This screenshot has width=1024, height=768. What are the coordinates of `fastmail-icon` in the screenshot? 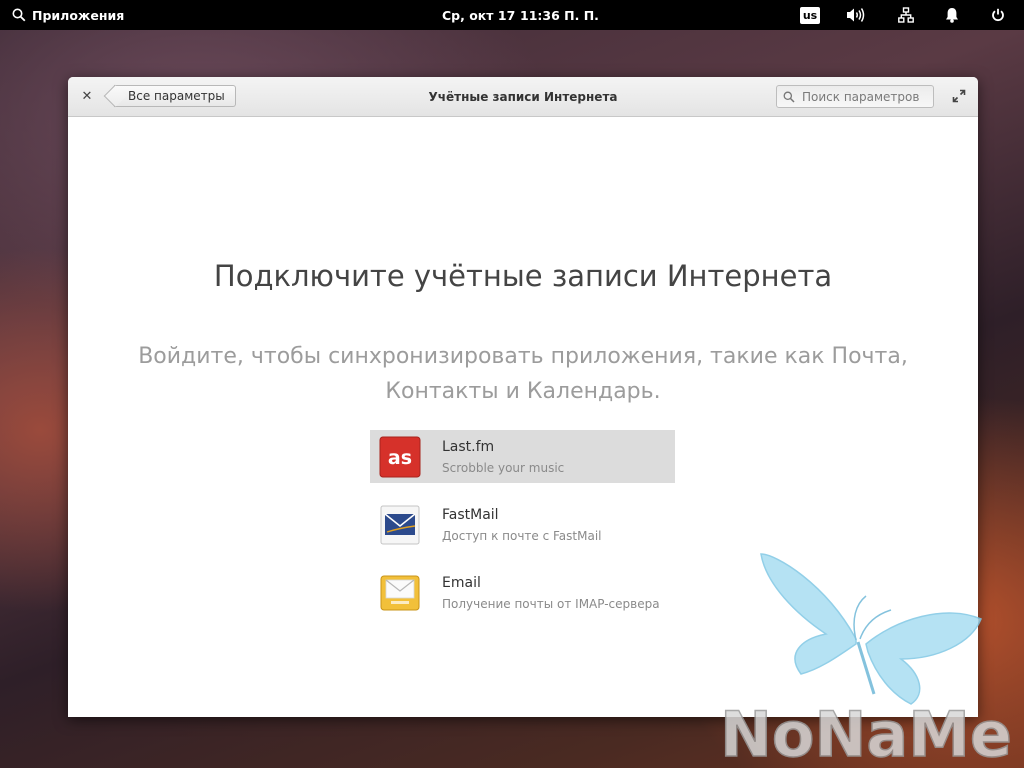 It's located at (400, 525).